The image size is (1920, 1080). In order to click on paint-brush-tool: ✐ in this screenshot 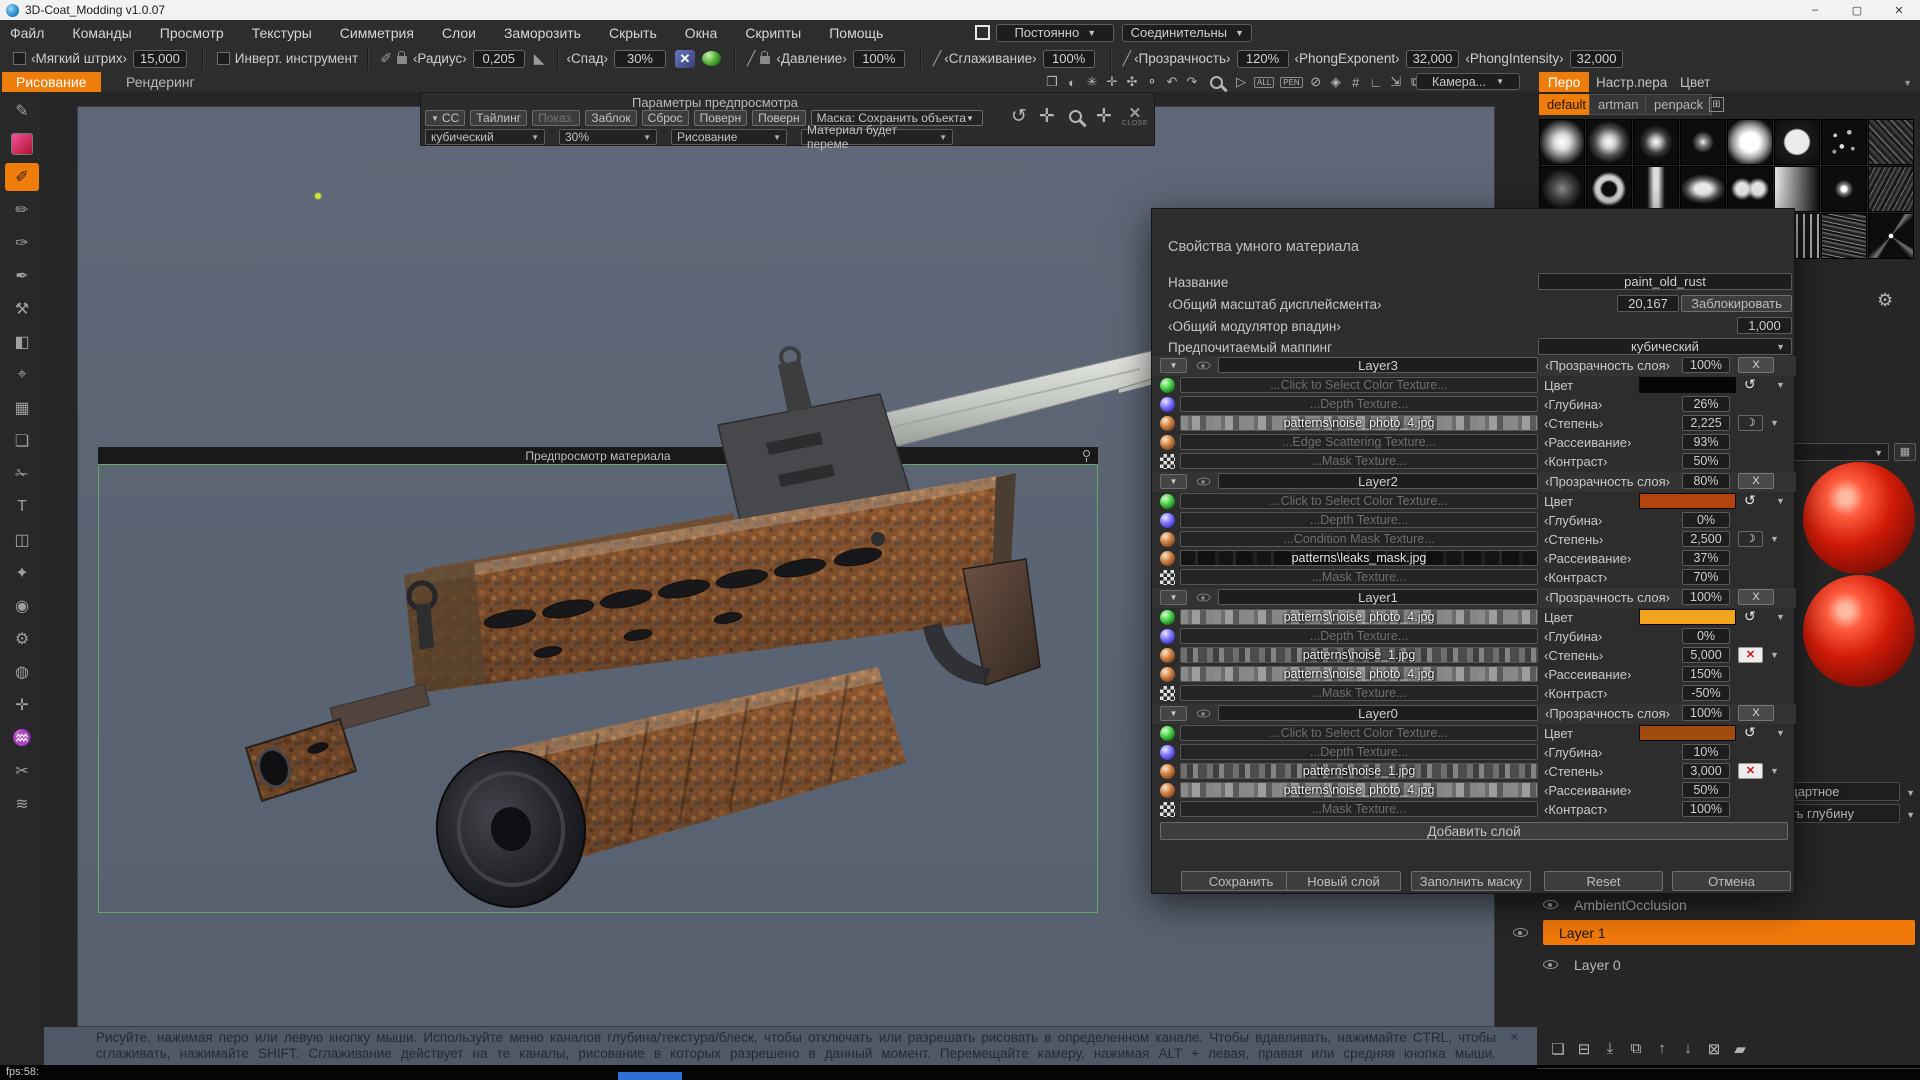, I will do `click(22, 177)`.